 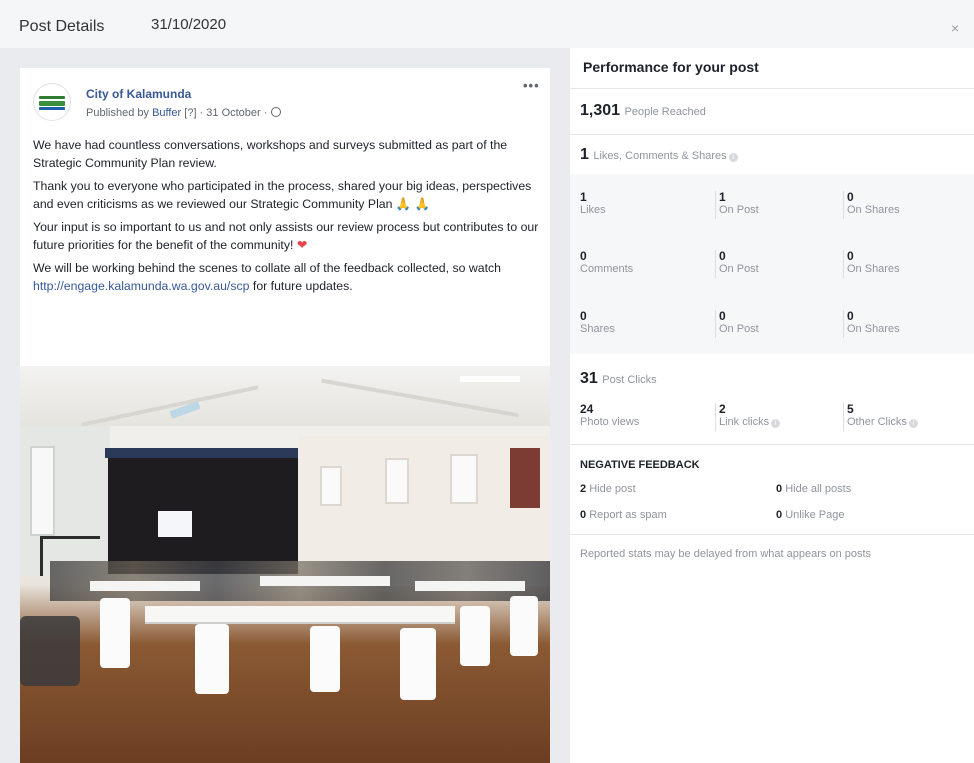 I want to click on comments-on-post-cell: 0 On Post, so click(x=780, y=264).